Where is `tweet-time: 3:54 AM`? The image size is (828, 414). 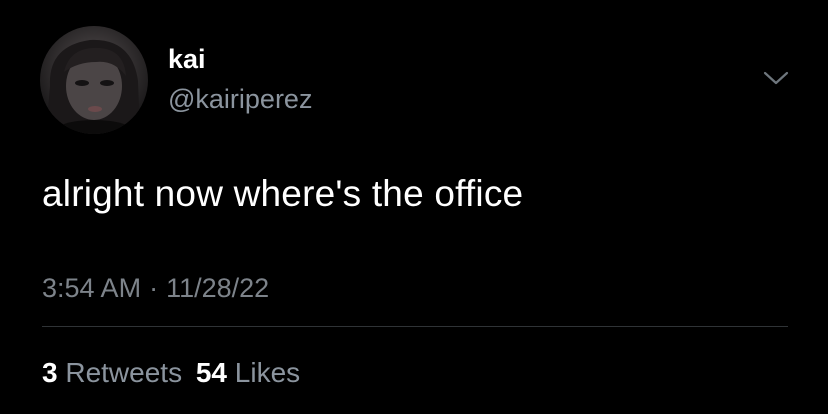
tweet-time: 3:54 AM is located at coordinates (92, 288).